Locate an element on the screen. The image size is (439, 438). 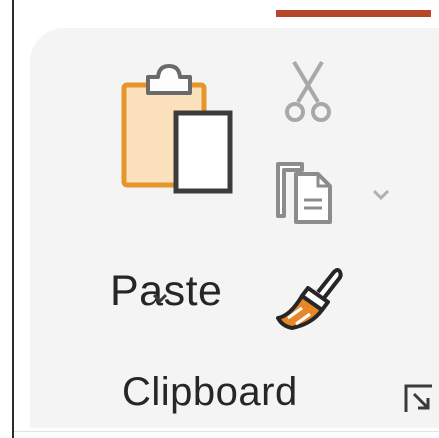
copy-icon is located at coordinates (304, 193).